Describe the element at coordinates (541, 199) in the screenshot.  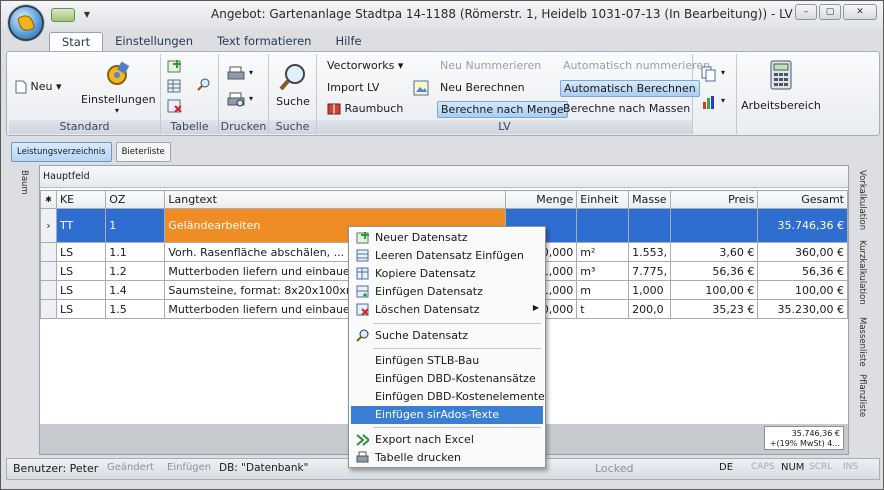
I see `column-header-menge: Menge` at that location.